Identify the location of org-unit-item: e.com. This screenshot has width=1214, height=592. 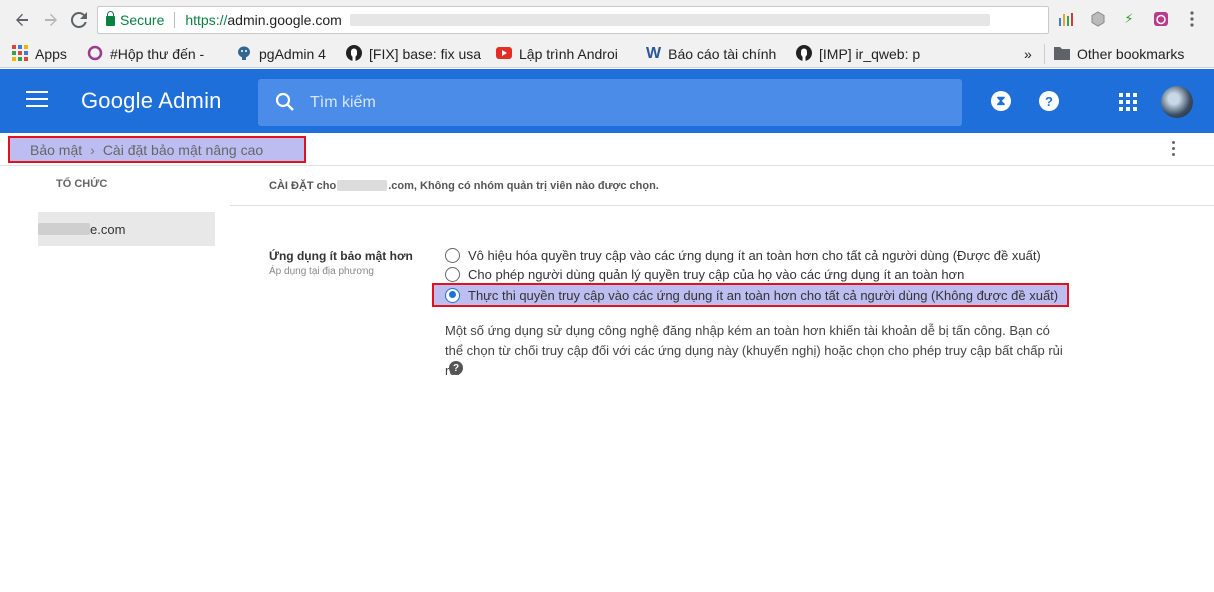
(126, 229).